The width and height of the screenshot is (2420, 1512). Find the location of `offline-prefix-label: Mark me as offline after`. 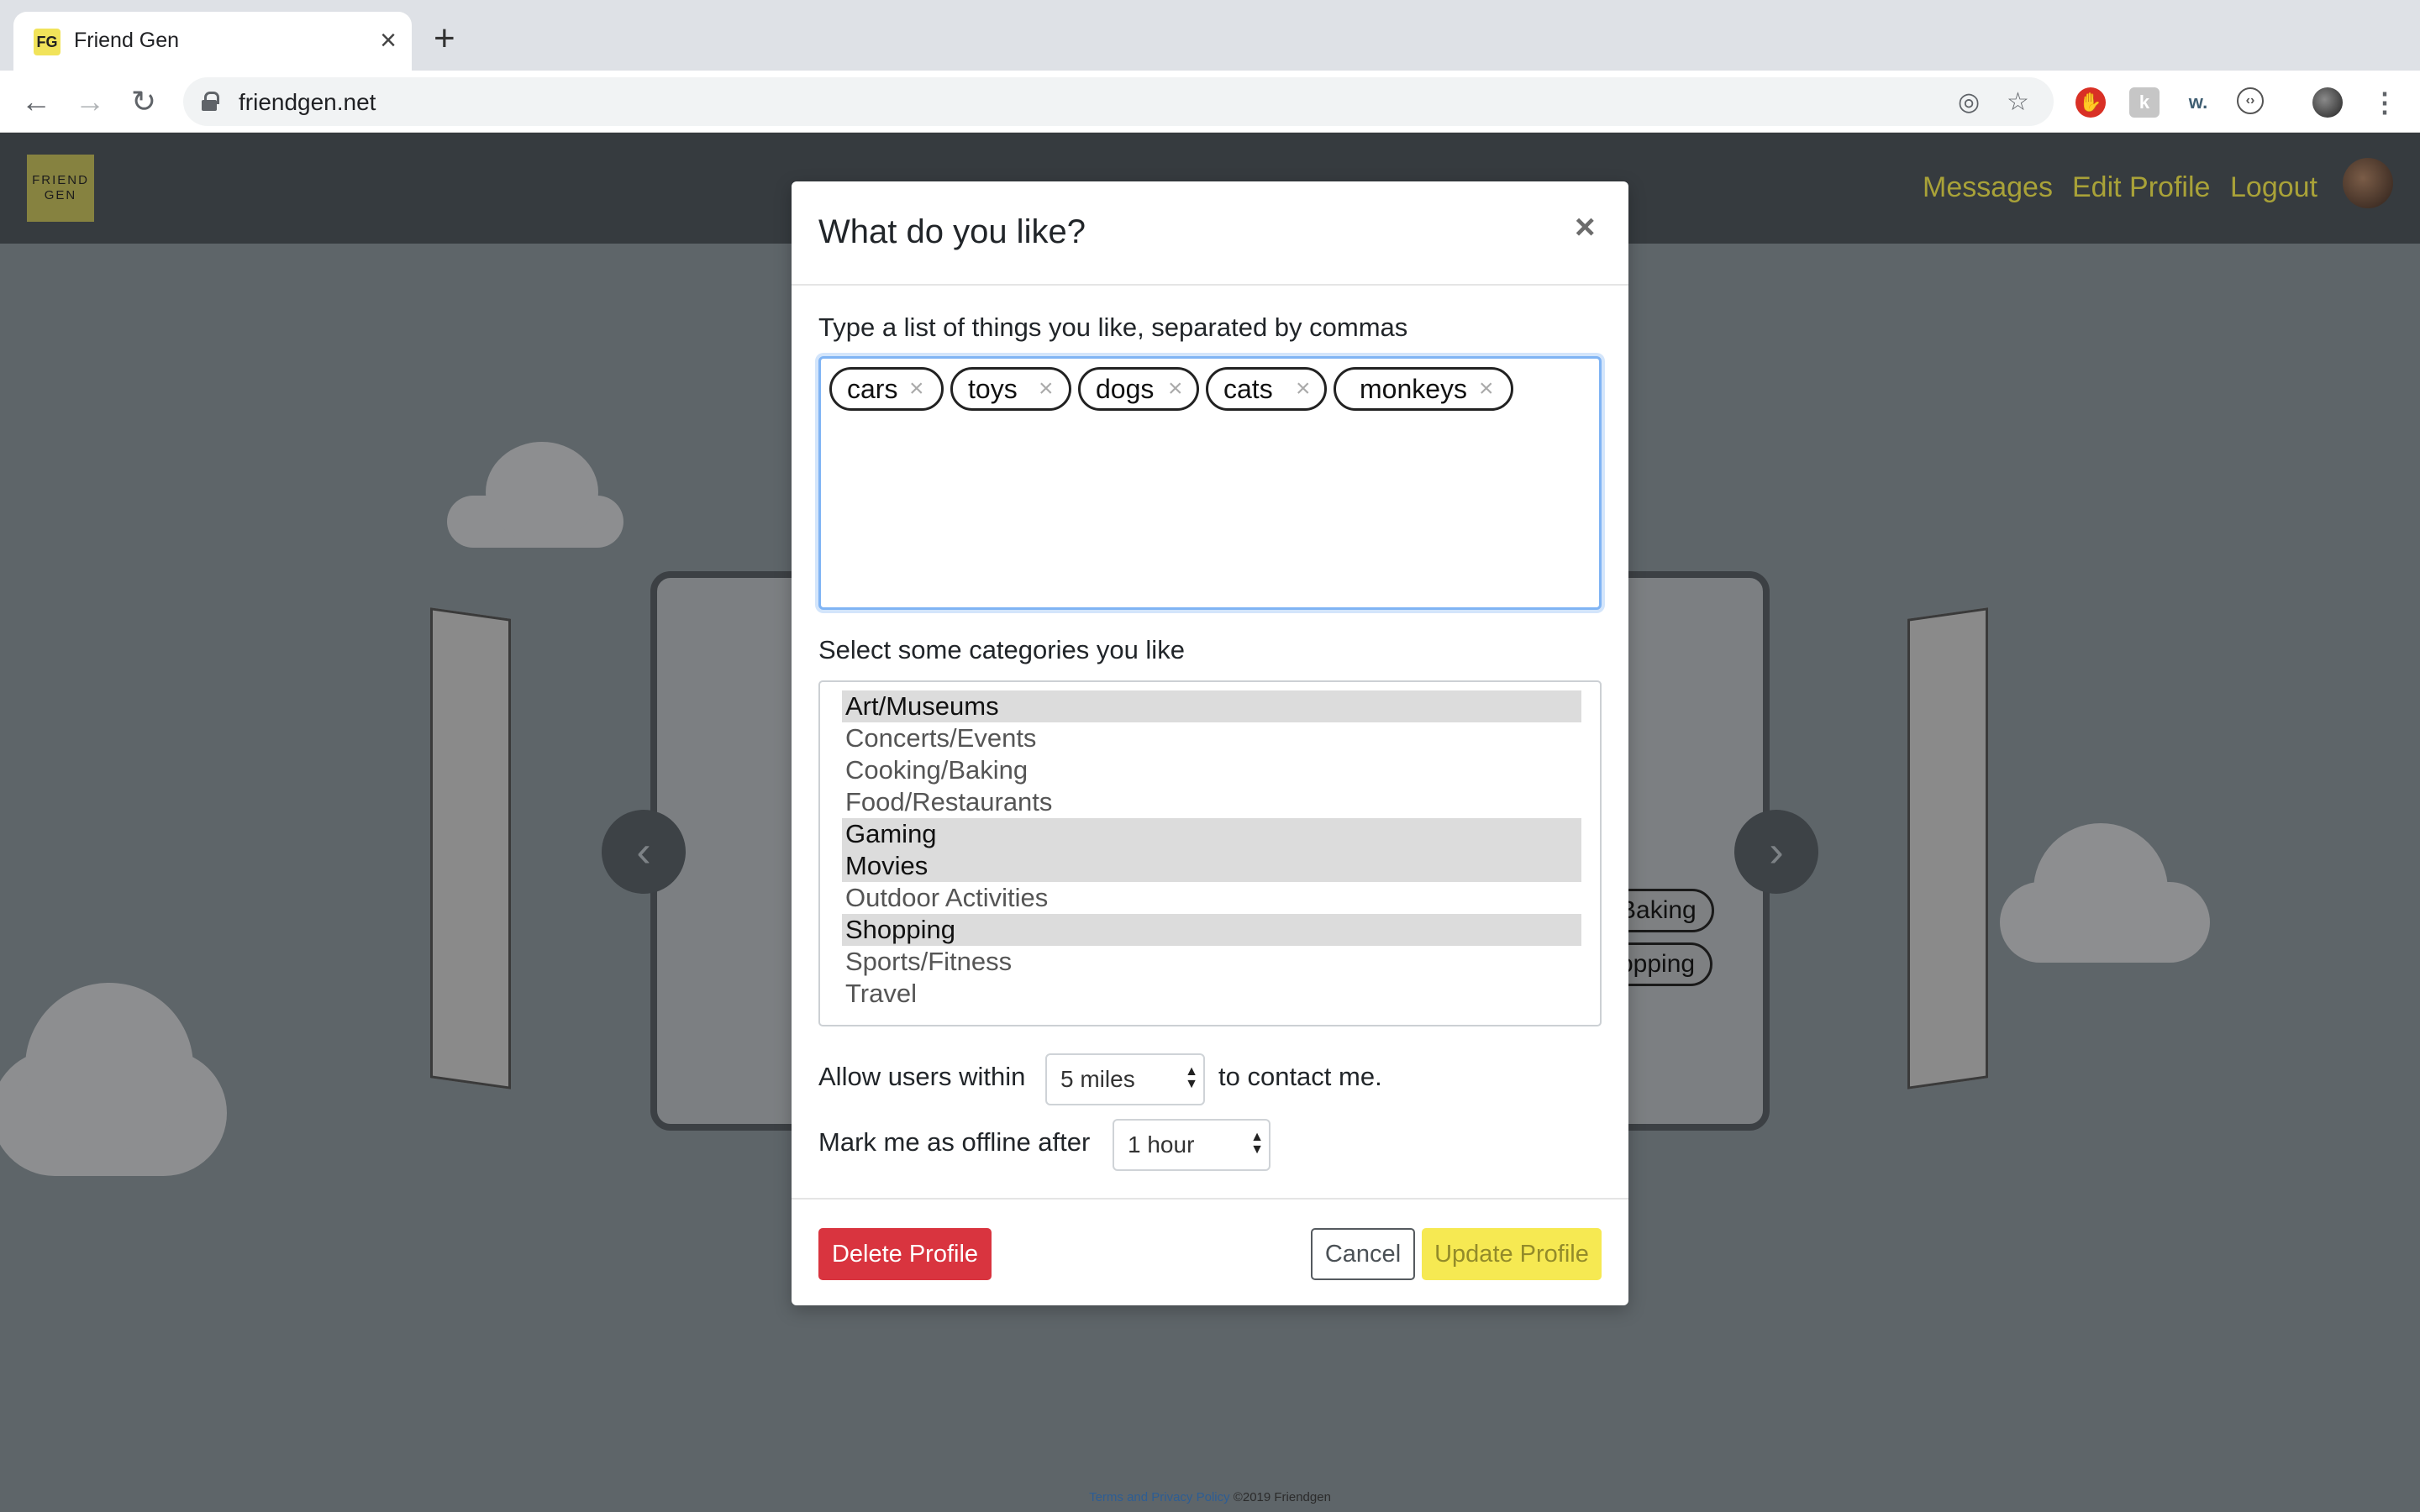

offline-prefix-label: Mark me as offline after is located at coordinates (955, 1142).